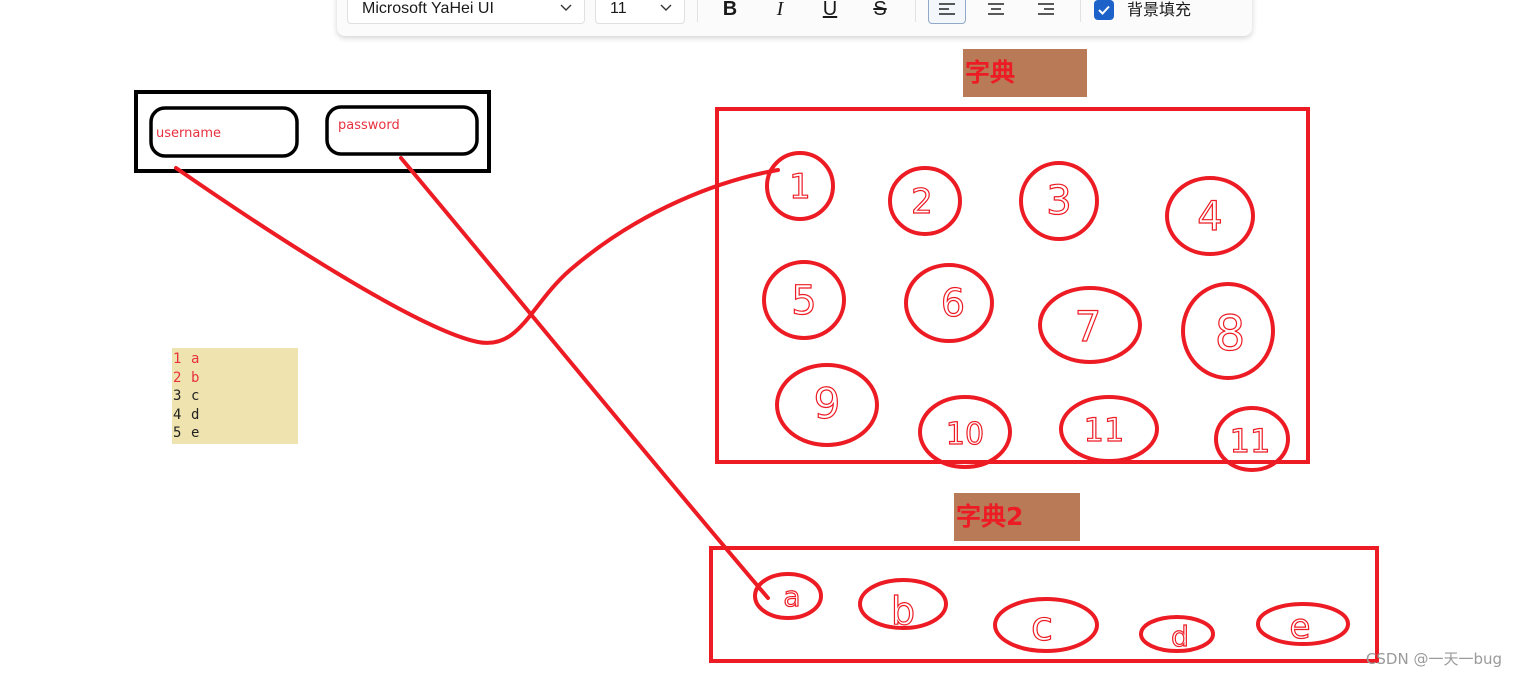  I want to click on strikethrough-icon: S, so click(880, 10).